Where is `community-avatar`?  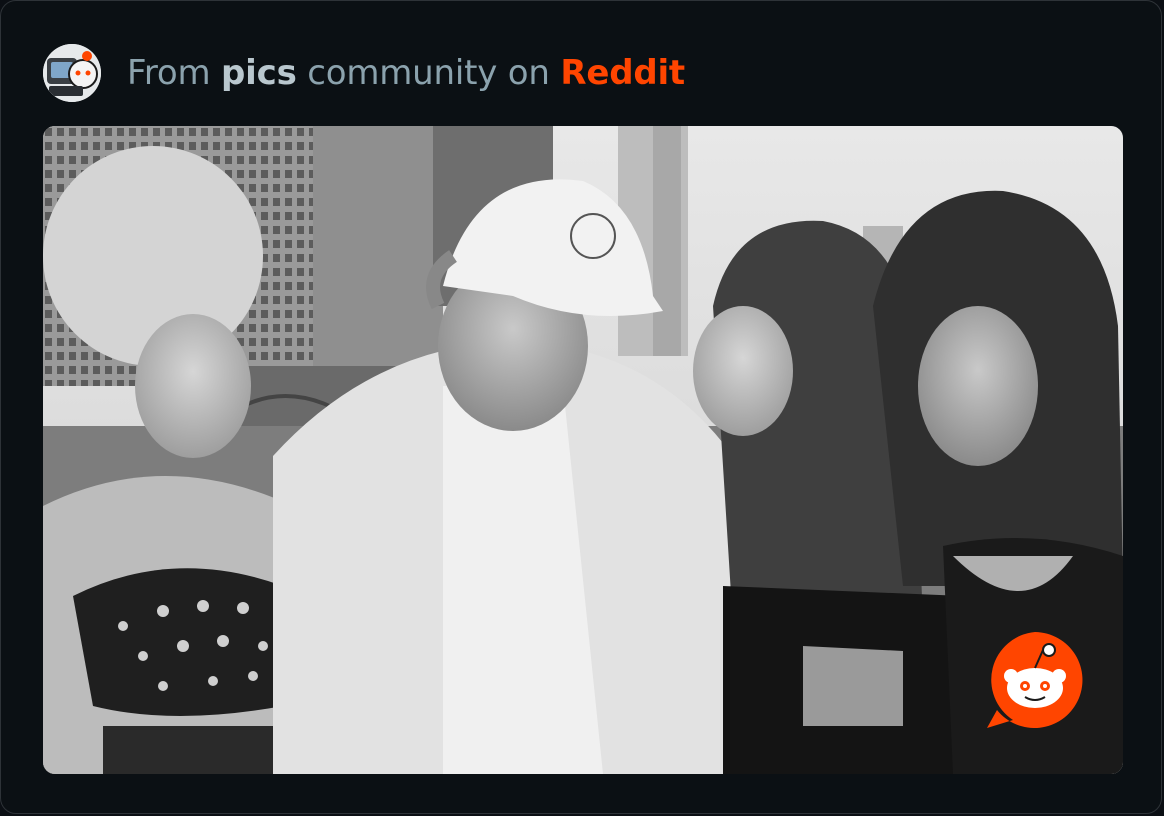 community-avatar is located at coordinates (72, 73).